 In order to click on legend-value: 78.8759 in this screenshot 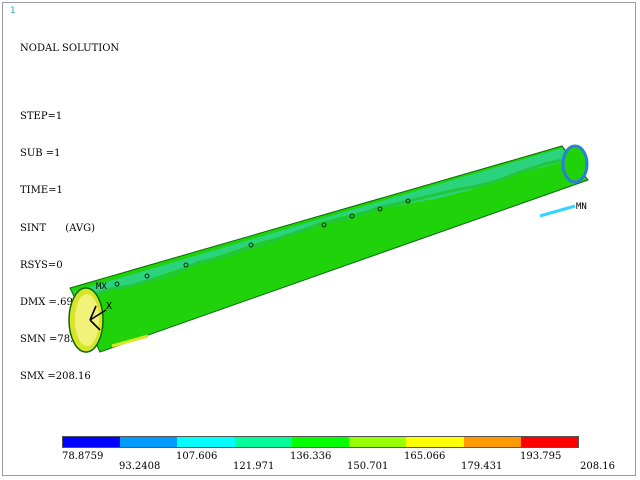, I will do `click(83, 456)`.